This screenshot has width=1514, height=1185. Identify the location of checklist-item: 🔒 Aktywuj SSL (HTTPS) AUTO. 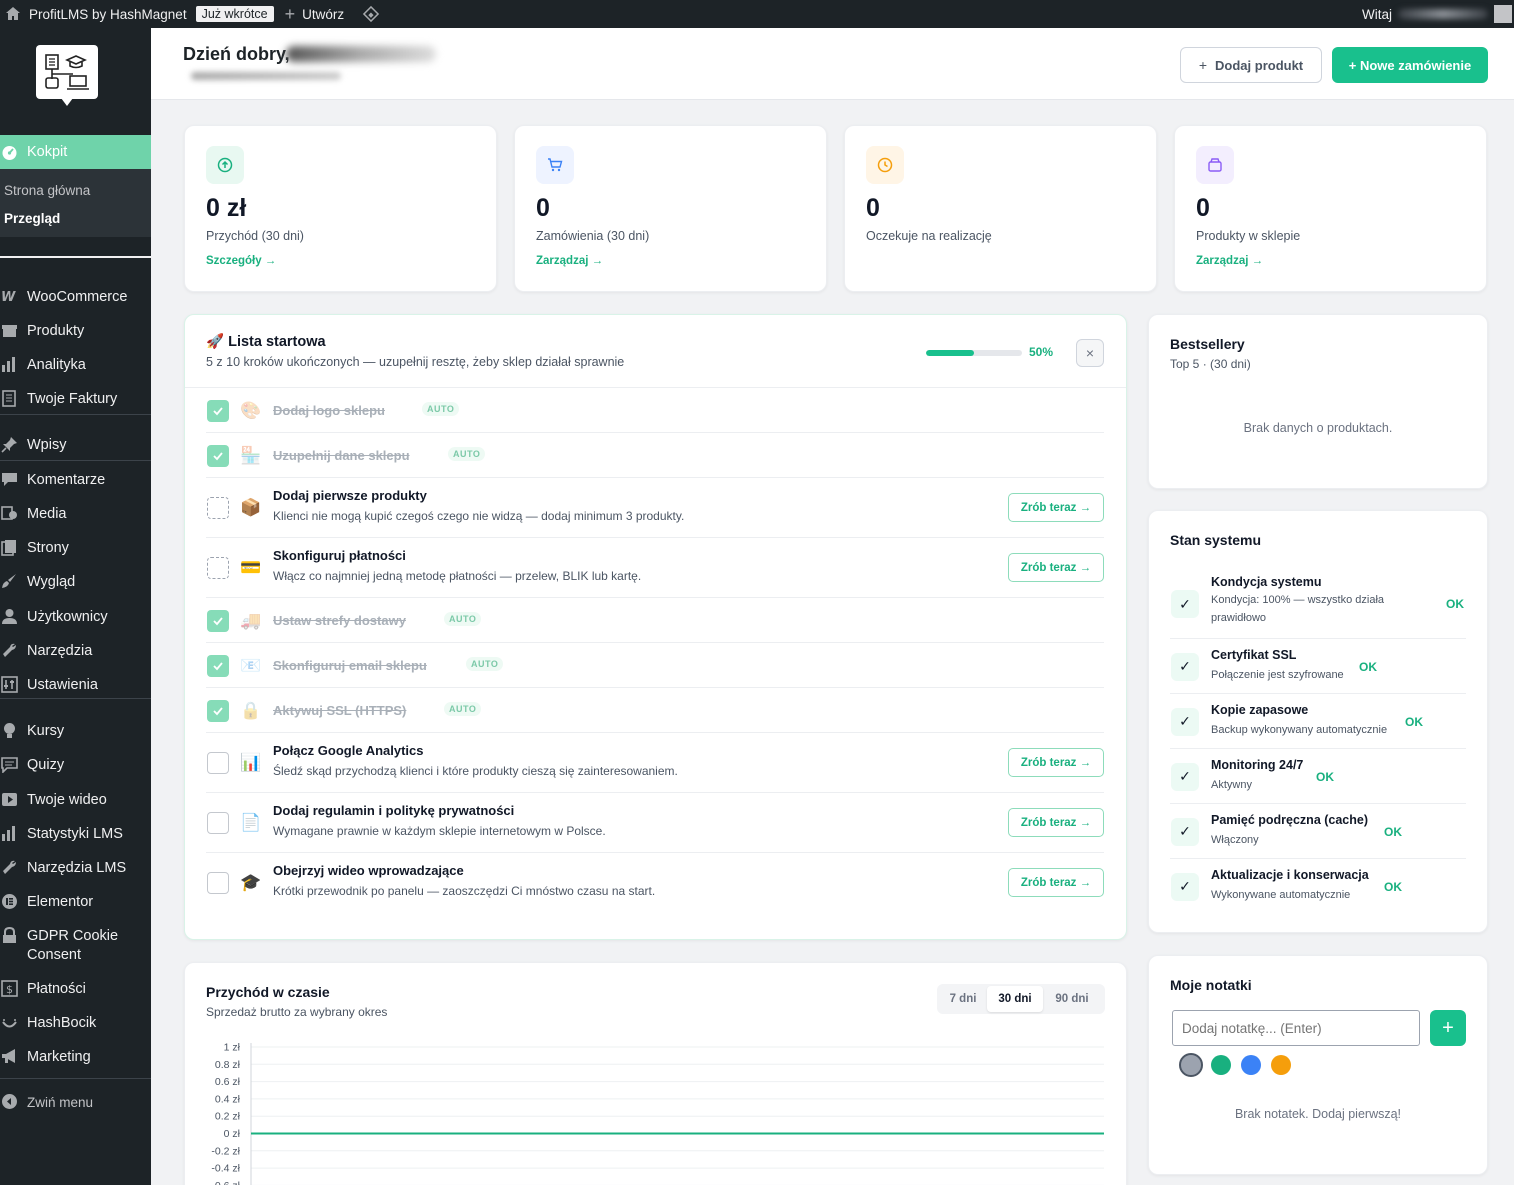
(655, 710).